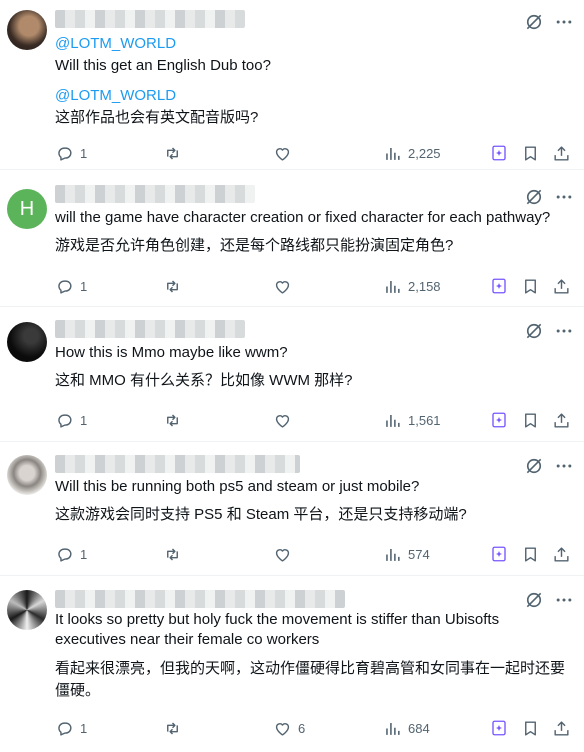 The height and width of the screenshot is (752, 584). What do you see at coordinates (406, 554) in the screenshot?
I see `views-button: 574` at bounding box center [406, 554].